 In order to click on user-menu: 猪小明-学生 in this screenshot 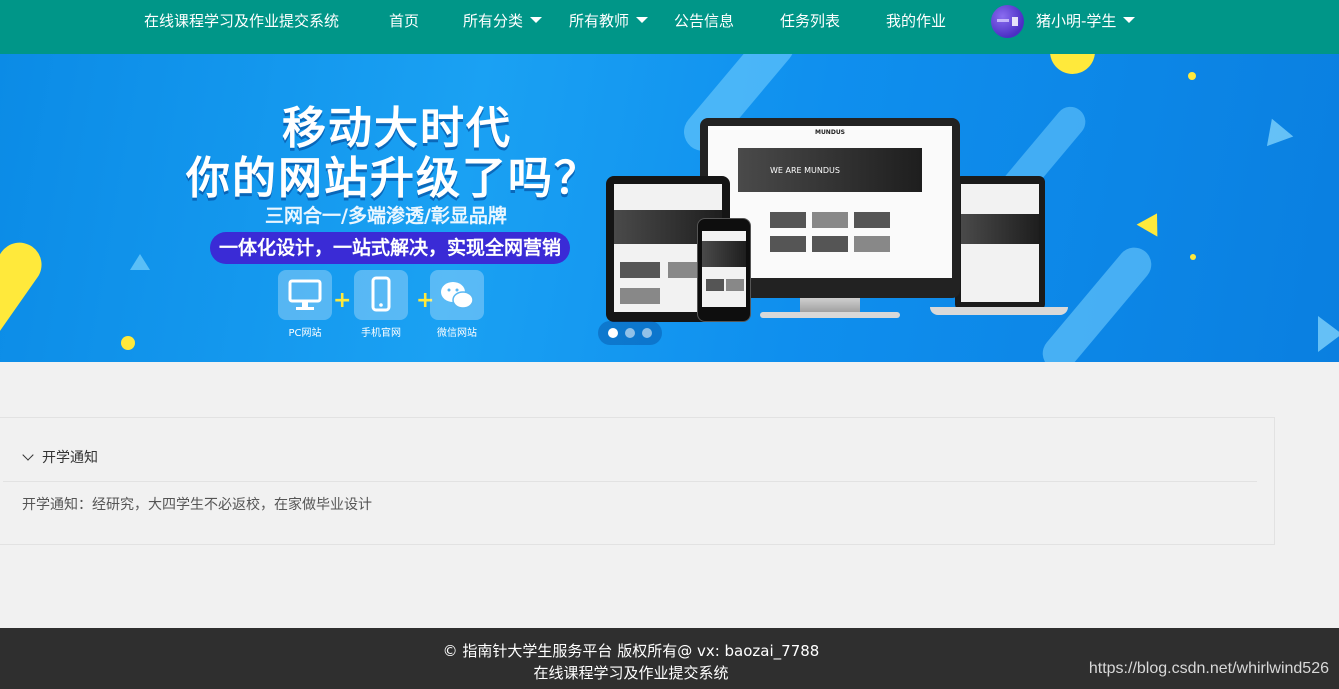, I will do `click(1086, 21)`.